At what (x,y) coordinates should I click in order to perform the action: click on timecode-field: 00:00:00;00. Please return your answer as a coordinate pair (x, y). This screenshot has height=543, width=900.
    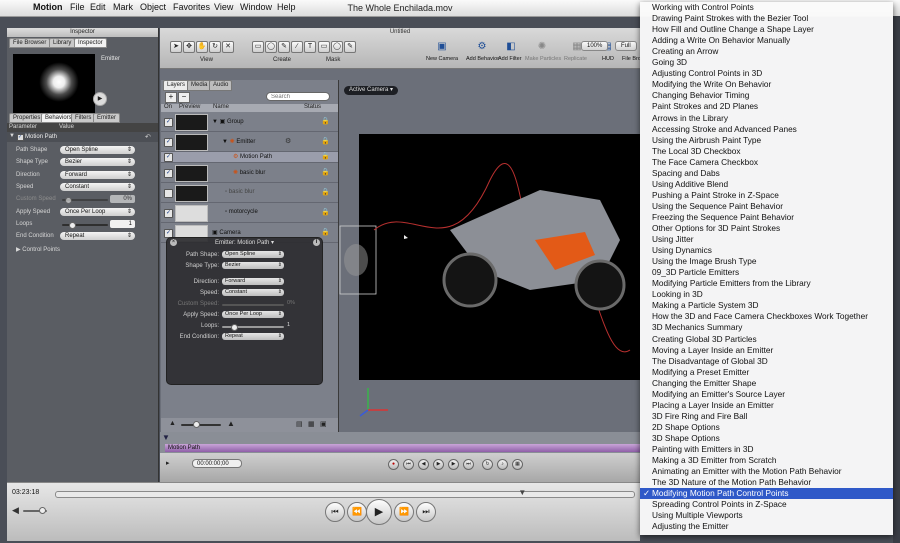
    Looking at the image, I should click on (217, 463).